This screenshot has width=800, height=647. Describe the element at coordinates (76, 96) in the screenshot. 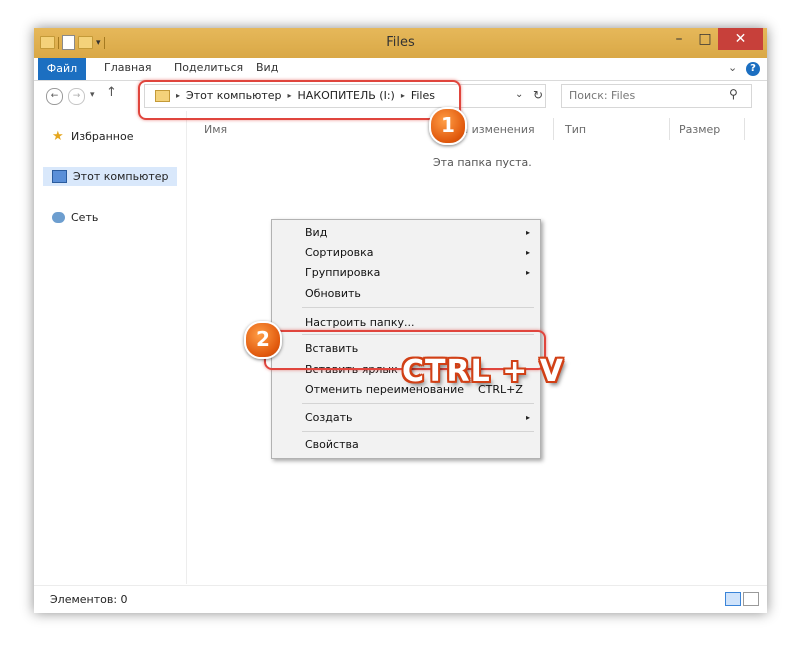

I see `forward-button: →` at that location.